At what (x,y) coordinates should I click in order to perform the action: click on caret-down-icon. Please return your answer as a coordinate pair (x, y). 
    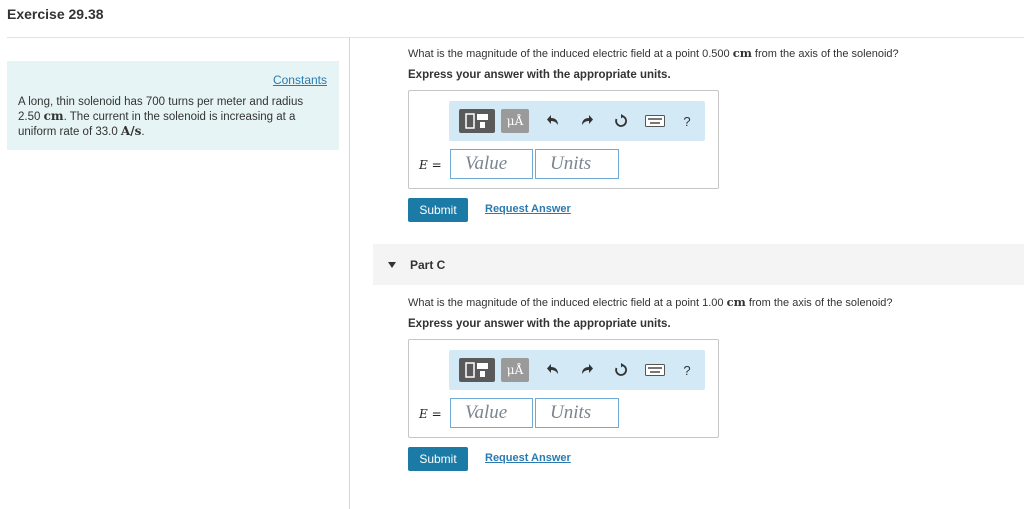
    Looking at the image, I should click on (392, 265).